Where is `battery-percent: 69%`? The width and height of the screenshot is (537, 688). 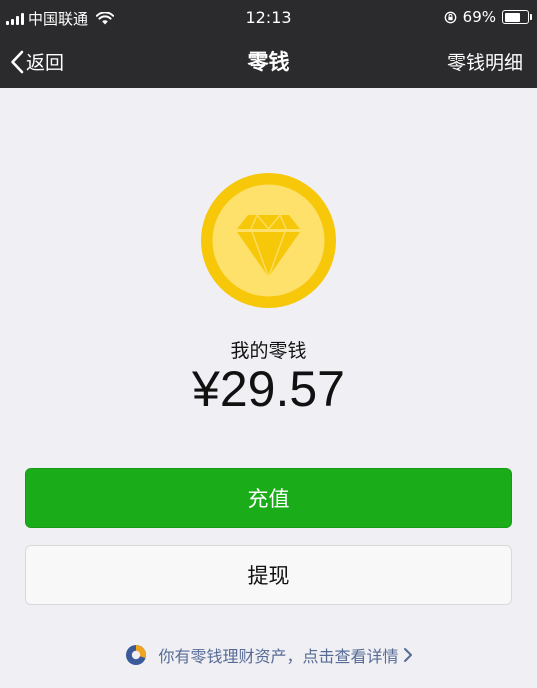 battery-percent: 69% is located at coordinates (479, 17).